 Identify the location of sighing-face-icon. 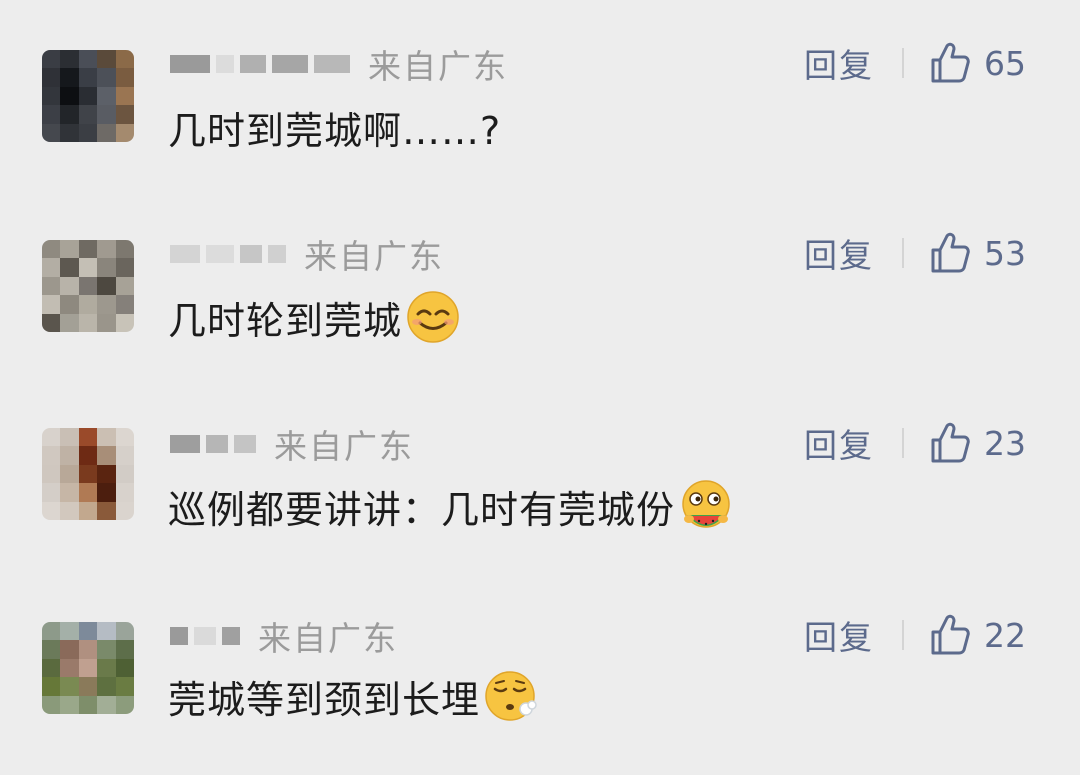
(511, 696).